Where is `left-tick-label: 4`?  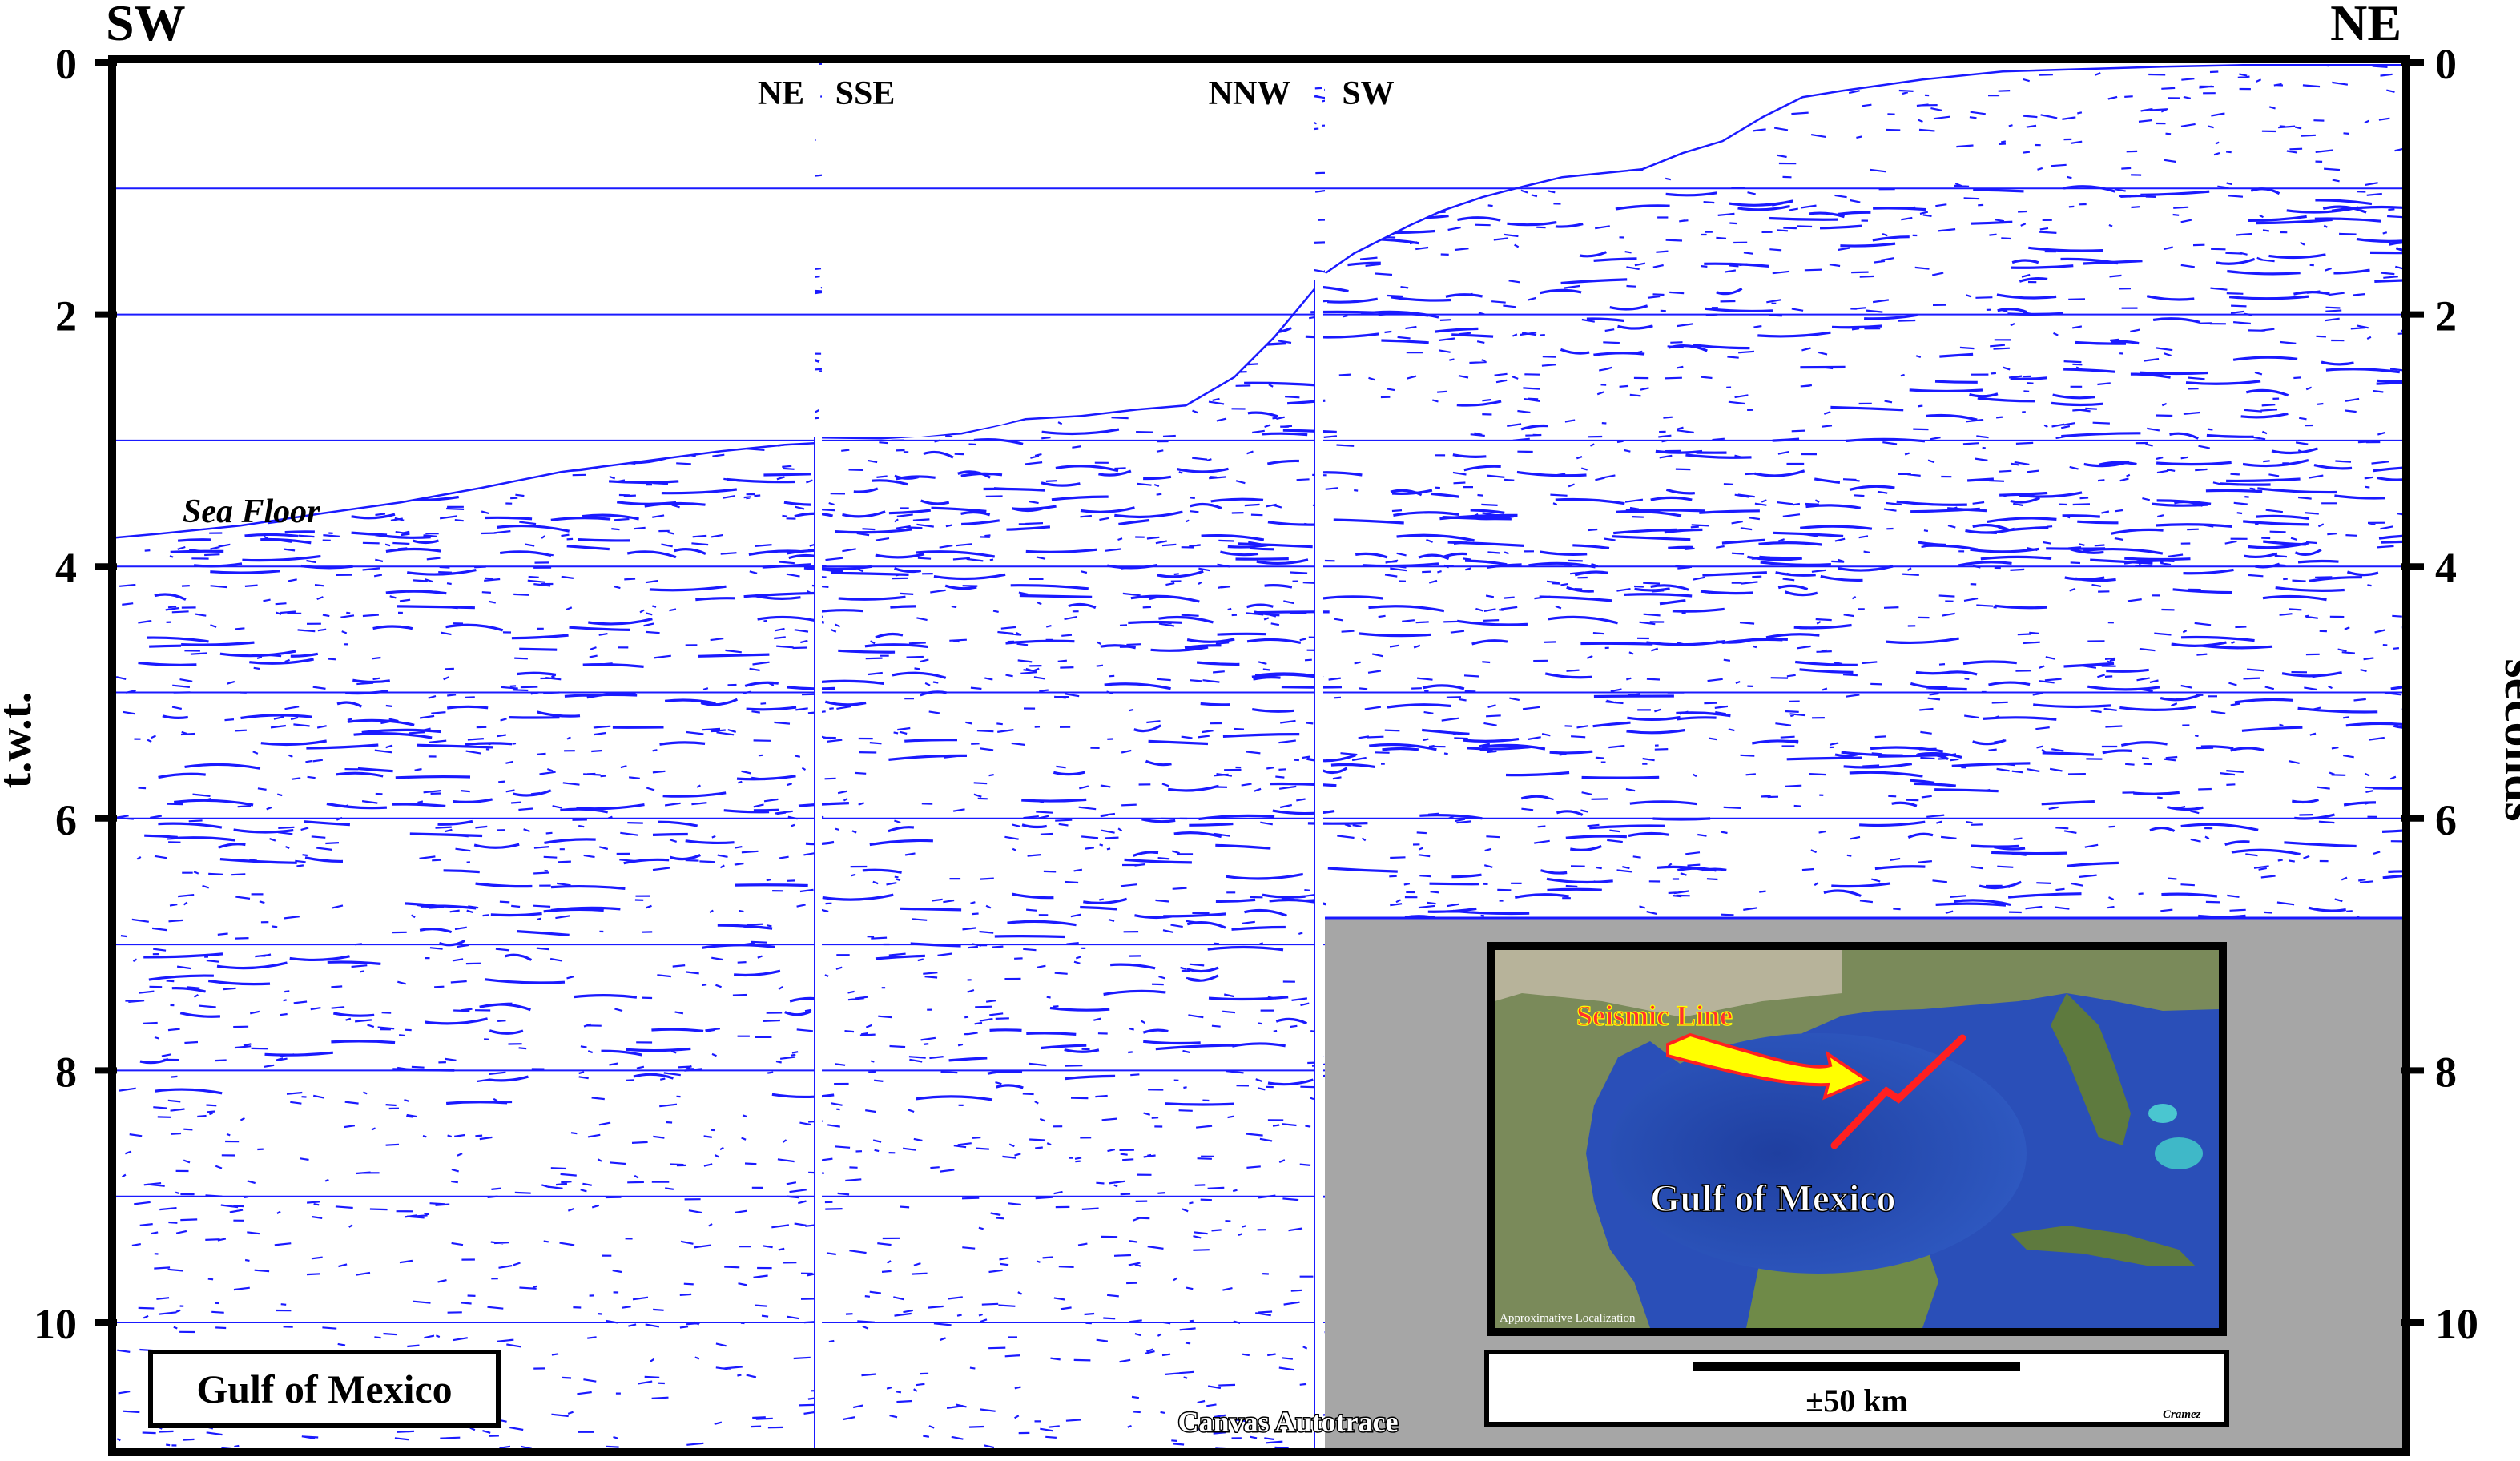
left-tick-label: 4 is located at coordinates (66, 568).